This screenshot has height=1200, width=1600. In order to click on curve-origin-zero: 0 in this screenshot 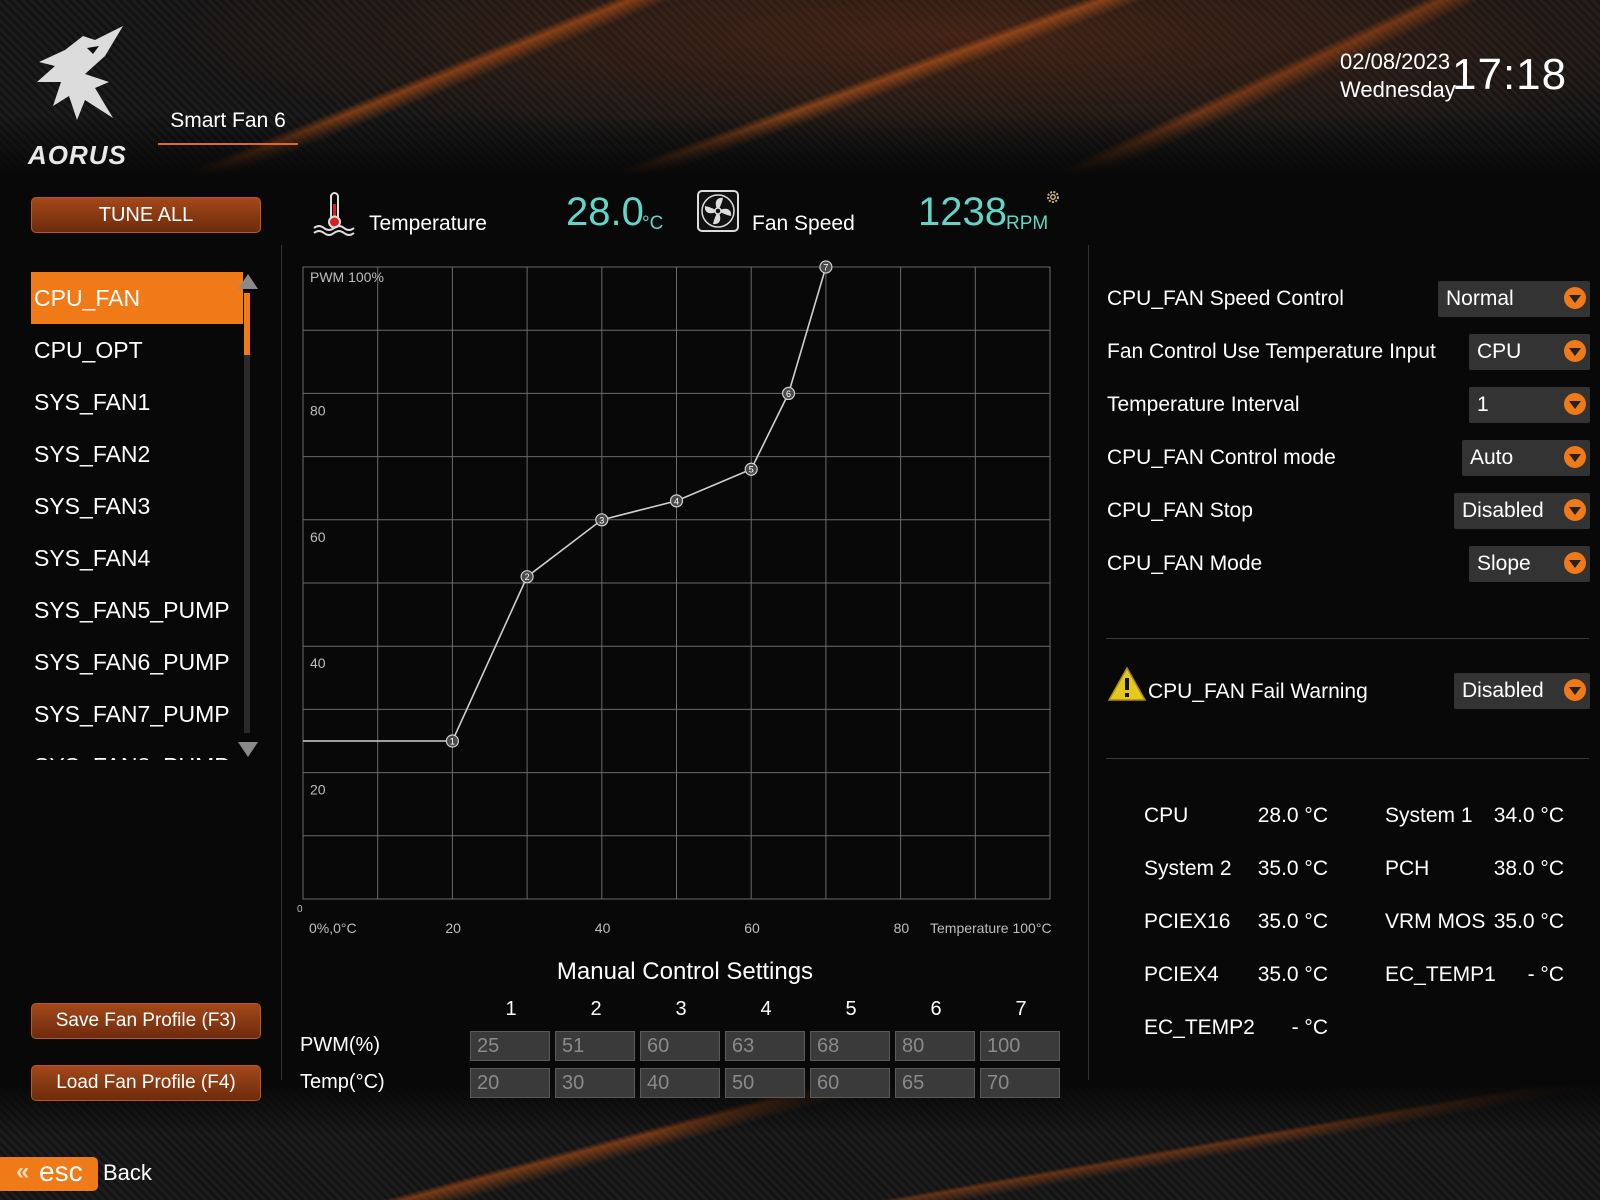, I will do `click(300, 909)`.